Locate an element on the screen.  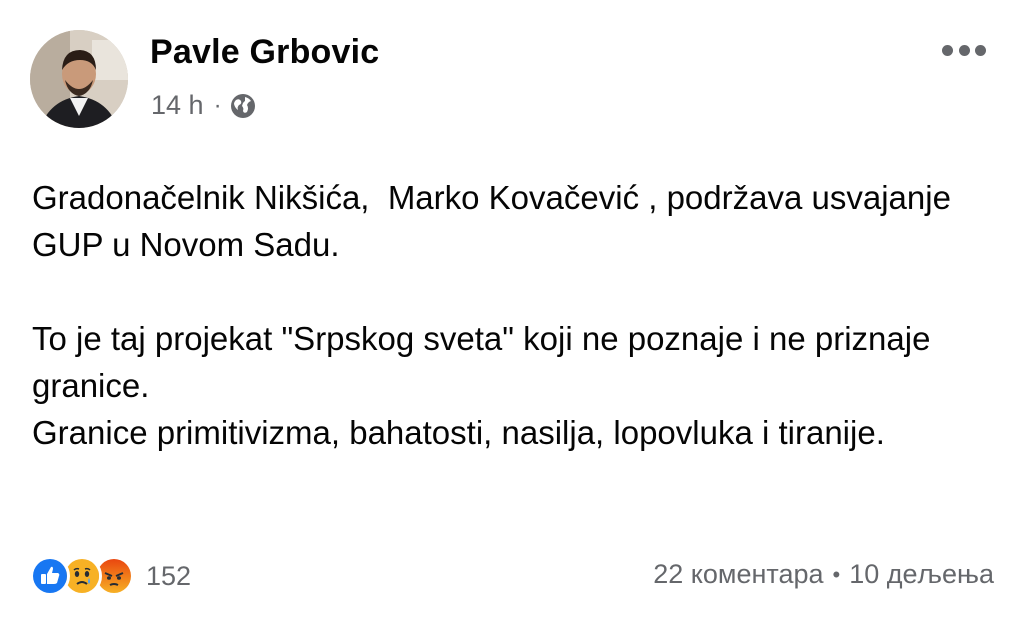
more-options-icon is located at coordinates (964, 50).